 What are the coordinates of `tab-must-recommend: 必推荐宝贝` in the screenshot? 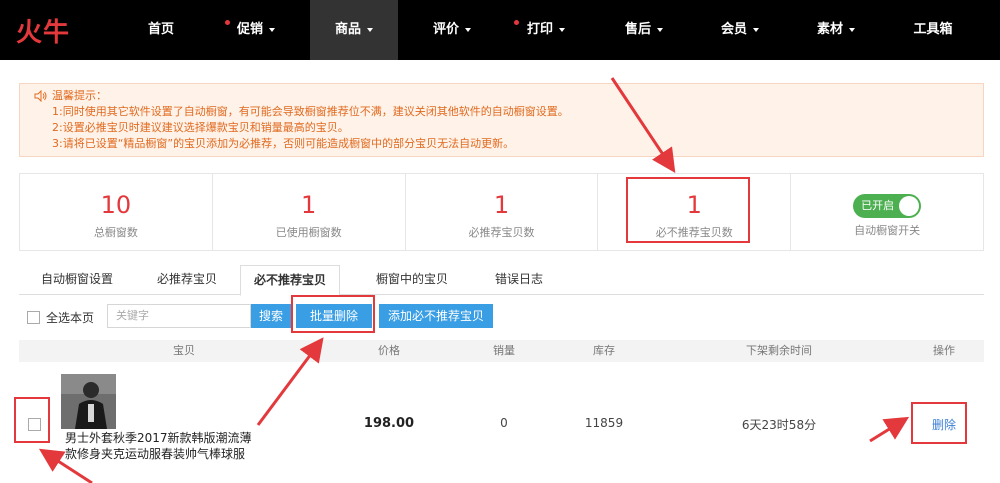 It's located at (187, 280).